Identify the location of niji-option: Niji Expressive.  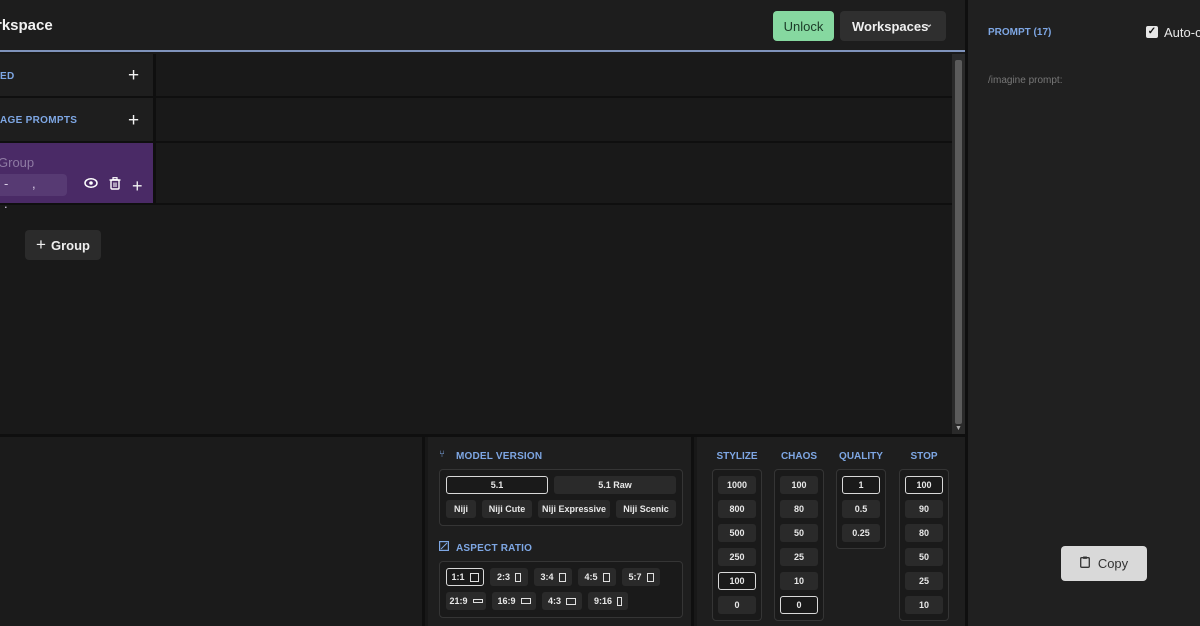
(574, 509).